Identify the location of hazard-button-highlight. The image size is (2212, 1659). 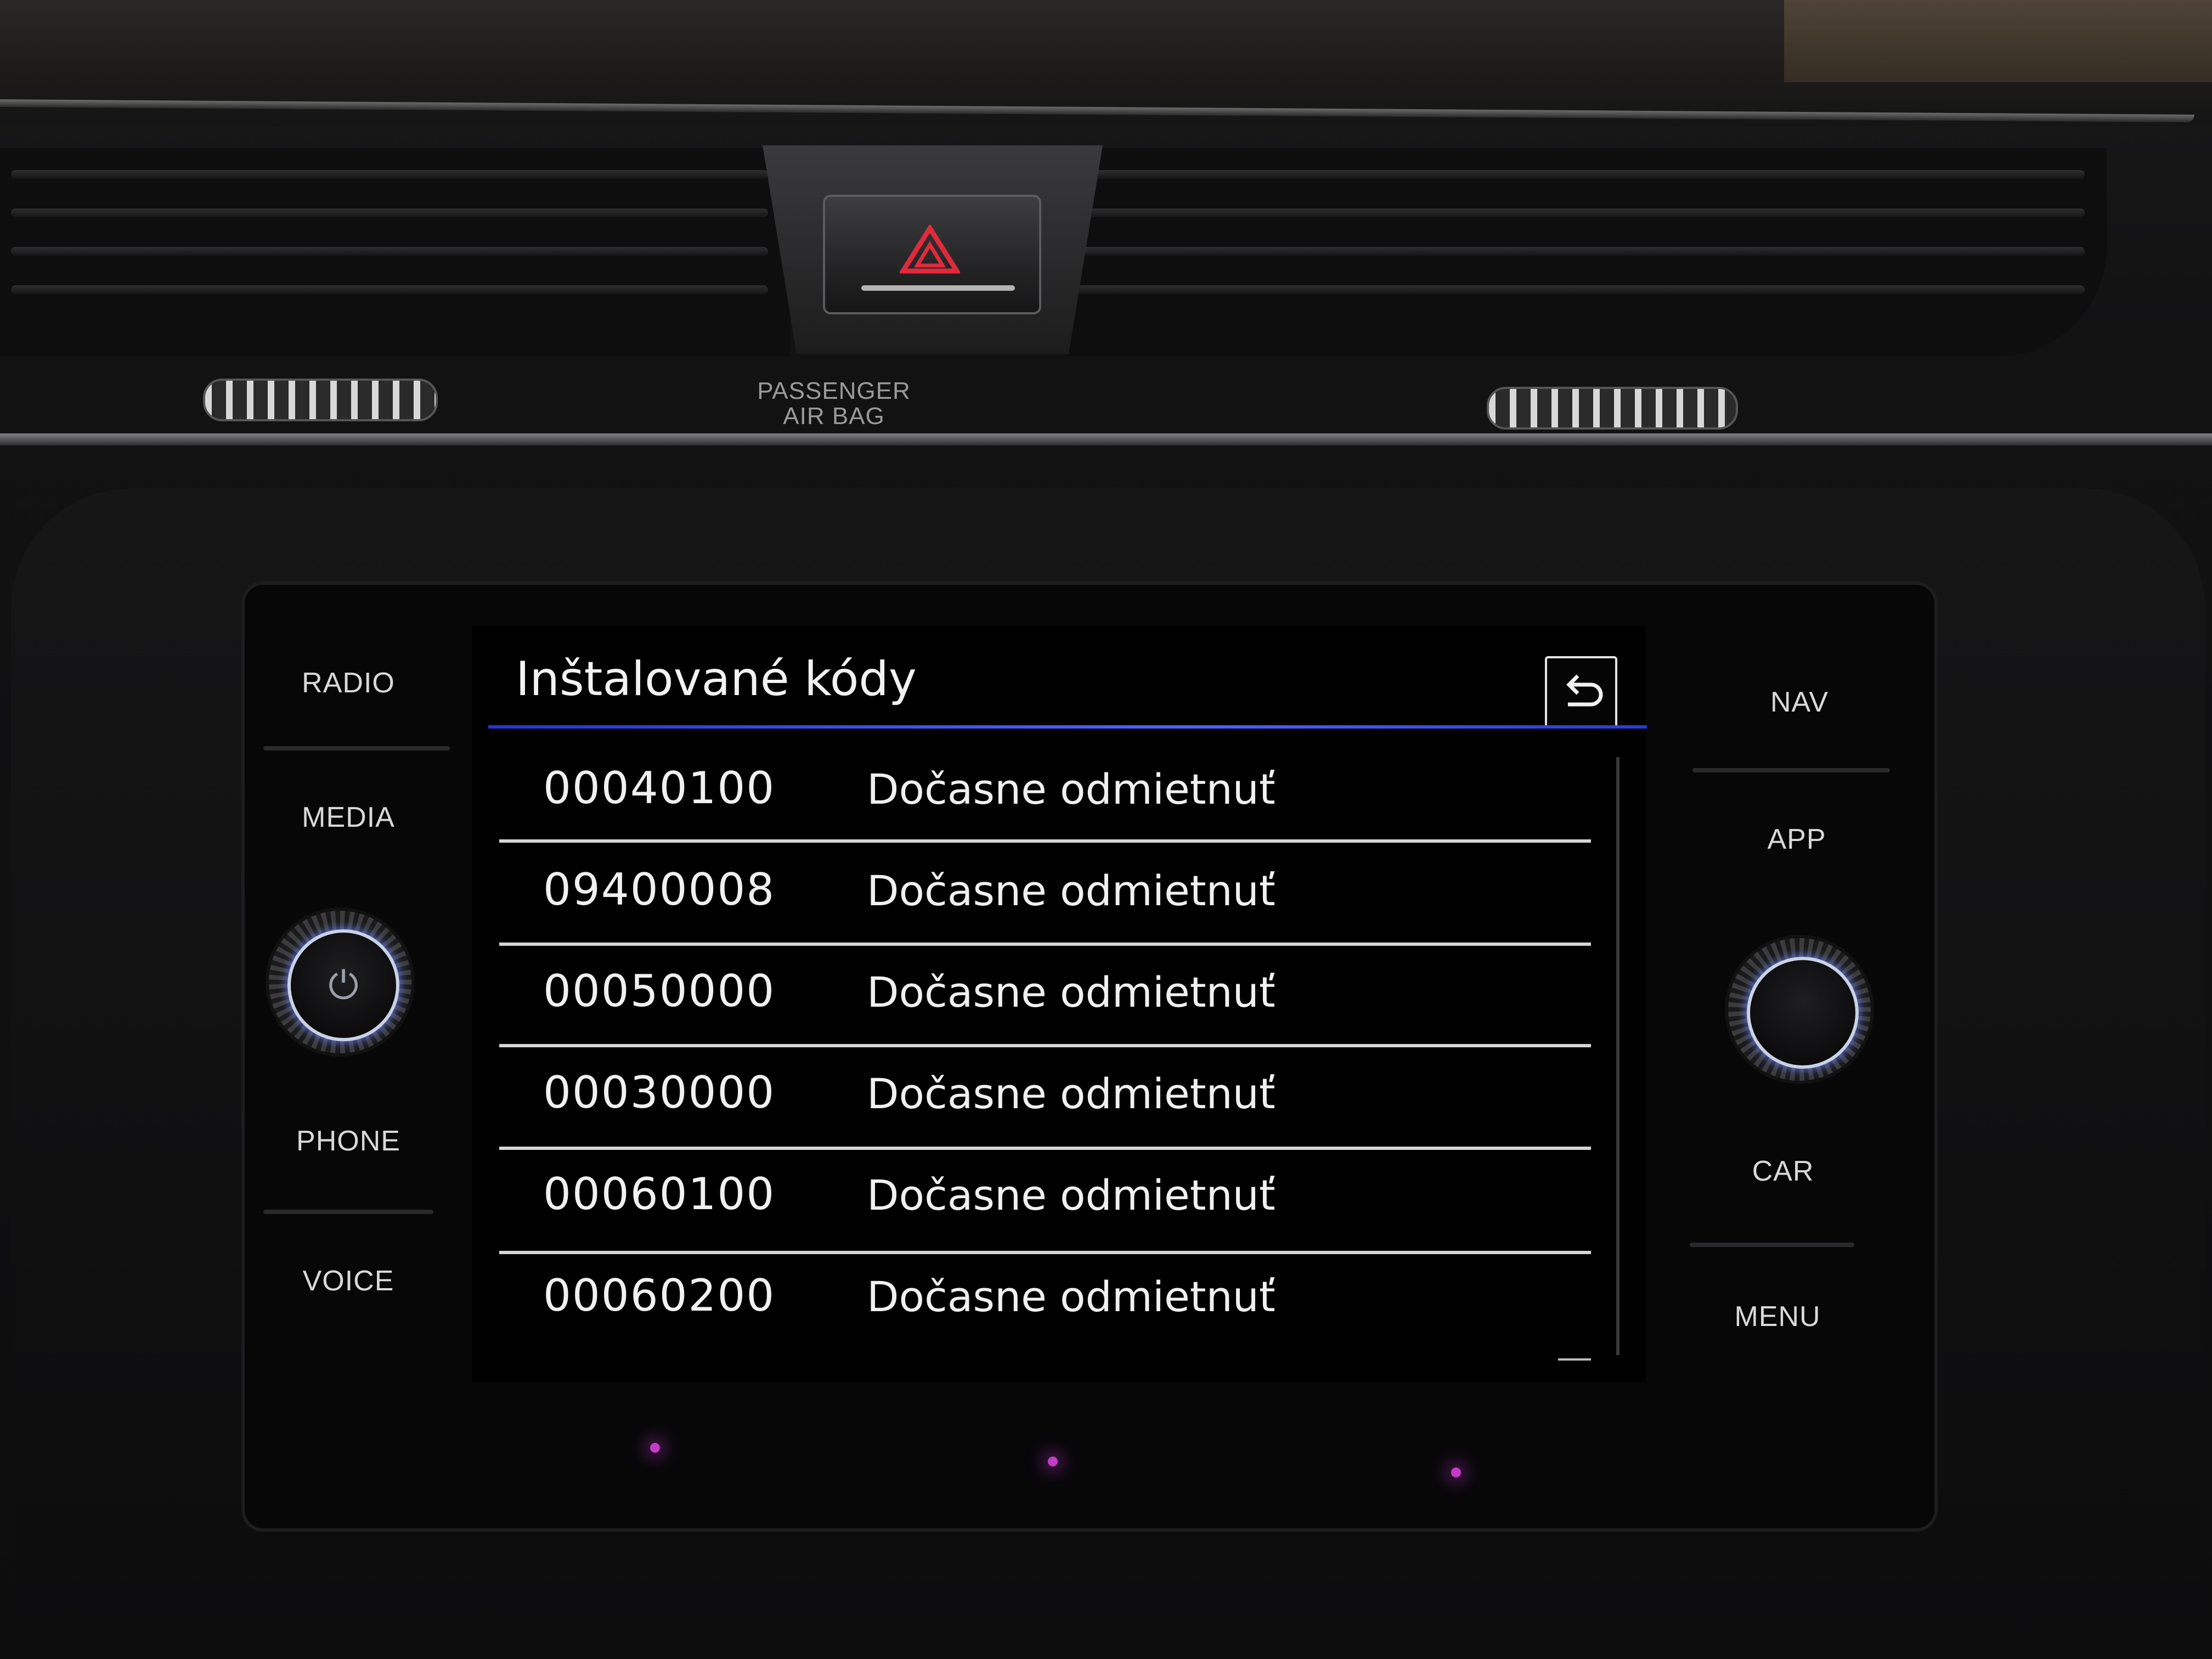
(938, 288).